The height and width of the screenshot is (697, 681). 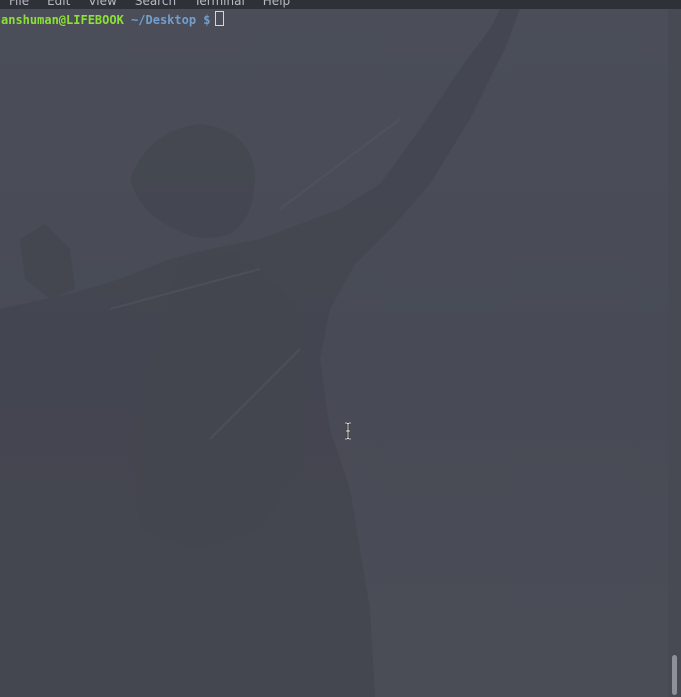 What do you see at coordinates (58, 4) in the screenshot?
I see `menu-edit: Edit` at bounding box center [58, 4].